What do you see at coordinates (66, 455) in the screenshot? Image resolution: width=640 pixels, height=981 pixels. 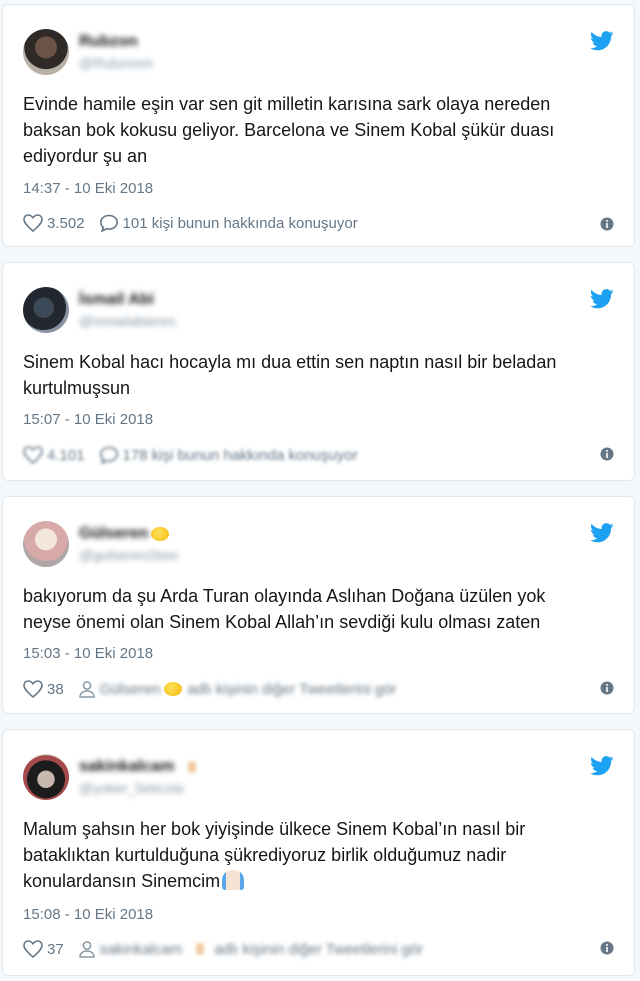 I see `like-count: 4.101` at bounding box center [66, 455].